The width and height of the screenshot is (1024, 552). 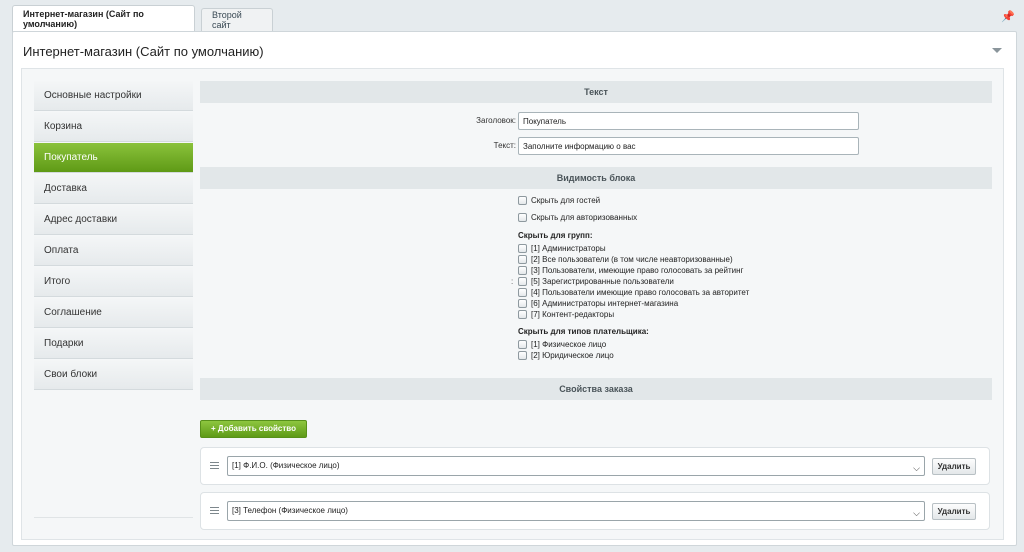 I want to click on property-row: [3] Телефон (Физическое лицо) ⌵ Удалить, so click(x=595, y=511).